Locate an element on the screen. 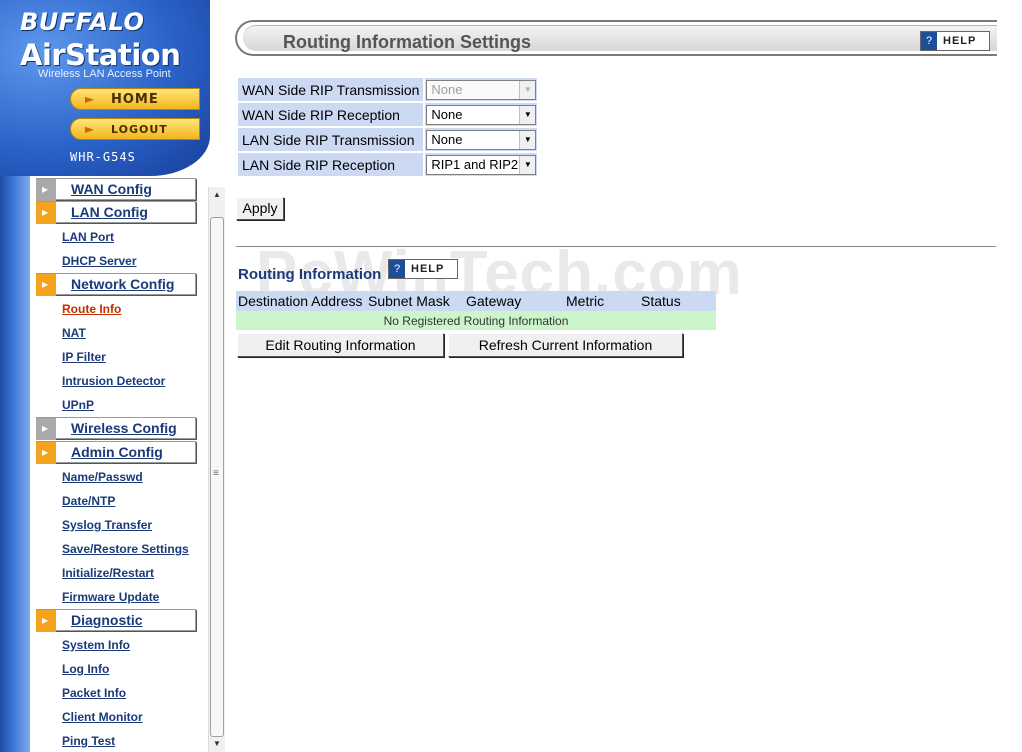 The image size is (1022, 752). logout-button-label: LOGOUT is located at coordinates (139, 129).